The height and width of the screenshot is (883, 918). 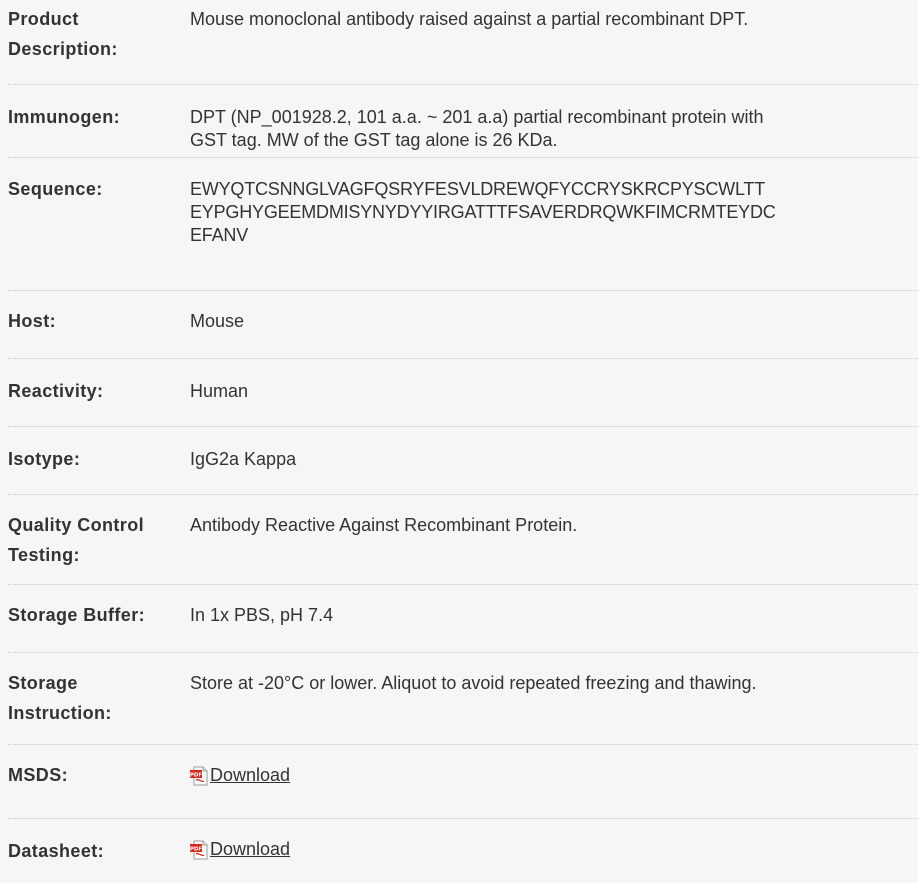 What do you see at coordinates (32, 321) in the screenshot?
I see `label-host: Host:` at bounding box center [32, 321].